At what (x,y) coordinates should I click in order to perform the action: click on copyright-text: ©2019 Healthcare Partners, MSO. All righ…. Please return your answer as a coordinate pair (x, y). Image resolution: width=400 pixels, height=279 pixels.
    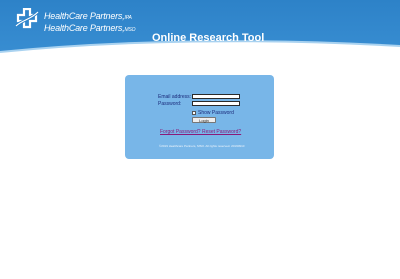
    Looking at the image, I should click on (202, 146).